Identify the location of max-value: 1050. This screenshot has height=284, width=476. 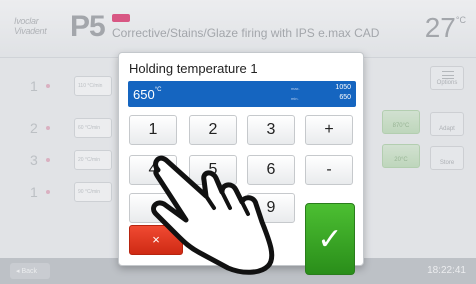
(343, 87).